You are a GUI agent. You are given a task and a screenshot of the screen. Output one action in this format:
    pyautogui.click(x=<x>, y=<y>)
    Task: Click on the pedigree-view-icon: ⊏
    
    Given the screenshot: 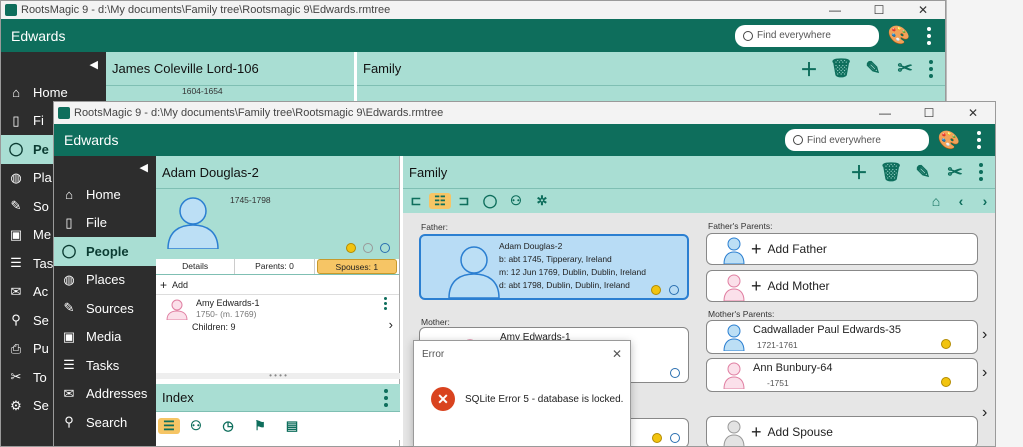 What is the action you would take?
    pyautogui.click(x=416, y=201)
    